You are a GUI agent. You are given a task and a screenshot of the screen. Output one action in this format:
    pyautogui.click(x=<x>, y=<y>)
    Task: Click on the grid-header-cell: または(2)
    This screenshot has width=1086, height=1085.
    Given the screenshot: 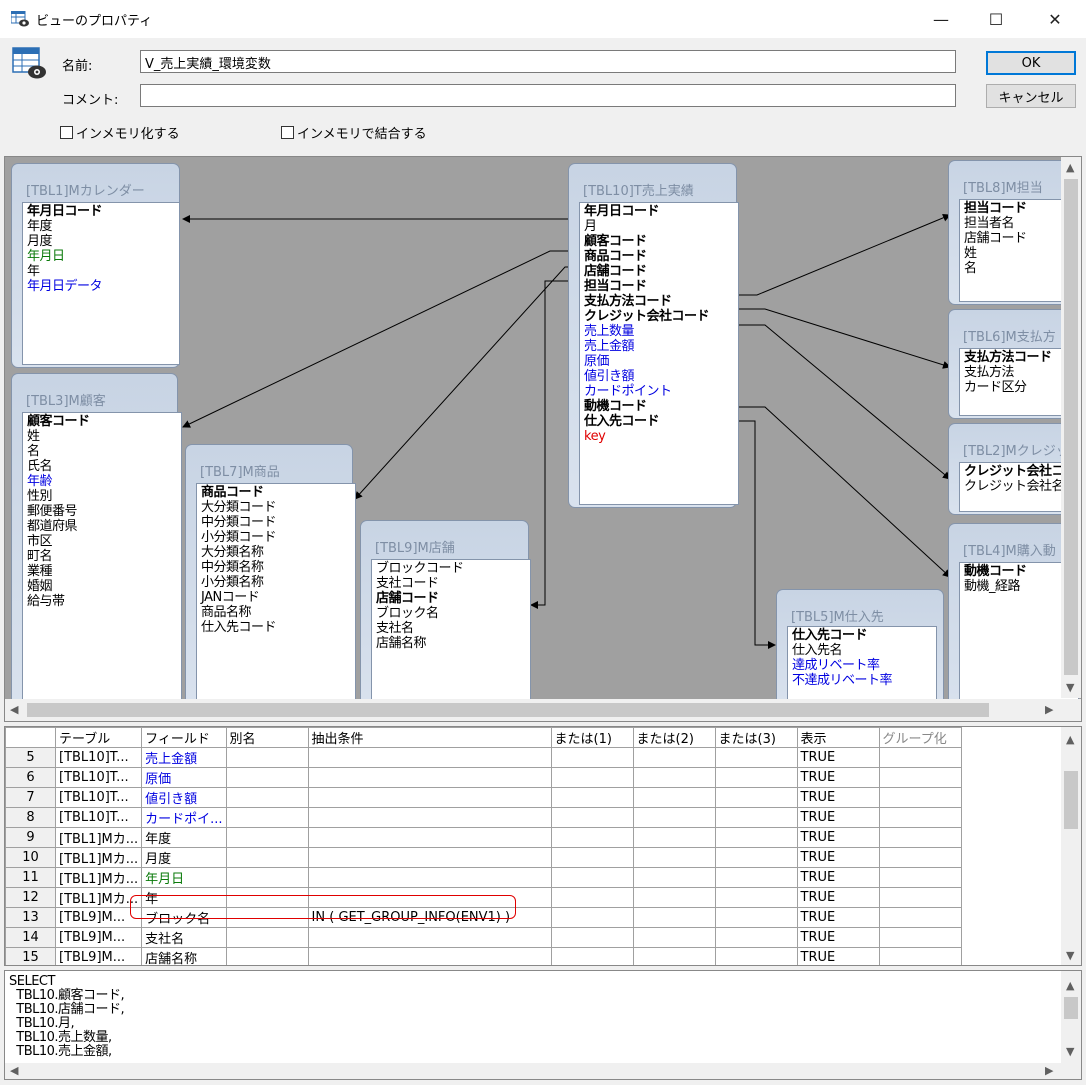 What is the action you would take?
    pyautogui.click(x=674, y=737)
    